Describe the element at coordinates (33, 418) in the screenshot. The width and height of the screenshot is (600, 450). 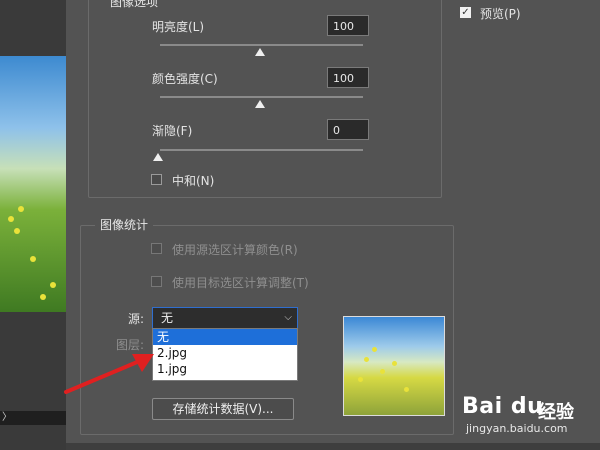
I see `canvas-scroll-arrow: 〉` at that location.